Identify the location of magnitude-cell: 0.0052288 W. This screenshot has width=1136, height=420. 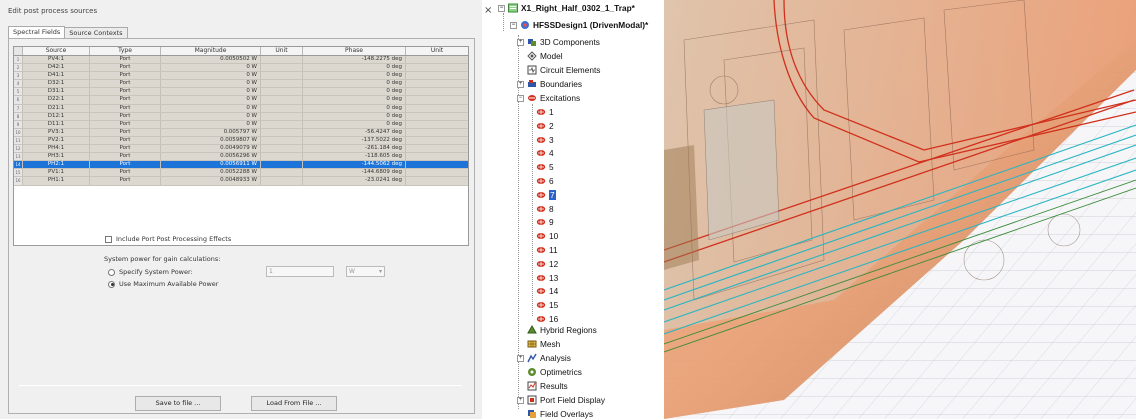
(211, 173).